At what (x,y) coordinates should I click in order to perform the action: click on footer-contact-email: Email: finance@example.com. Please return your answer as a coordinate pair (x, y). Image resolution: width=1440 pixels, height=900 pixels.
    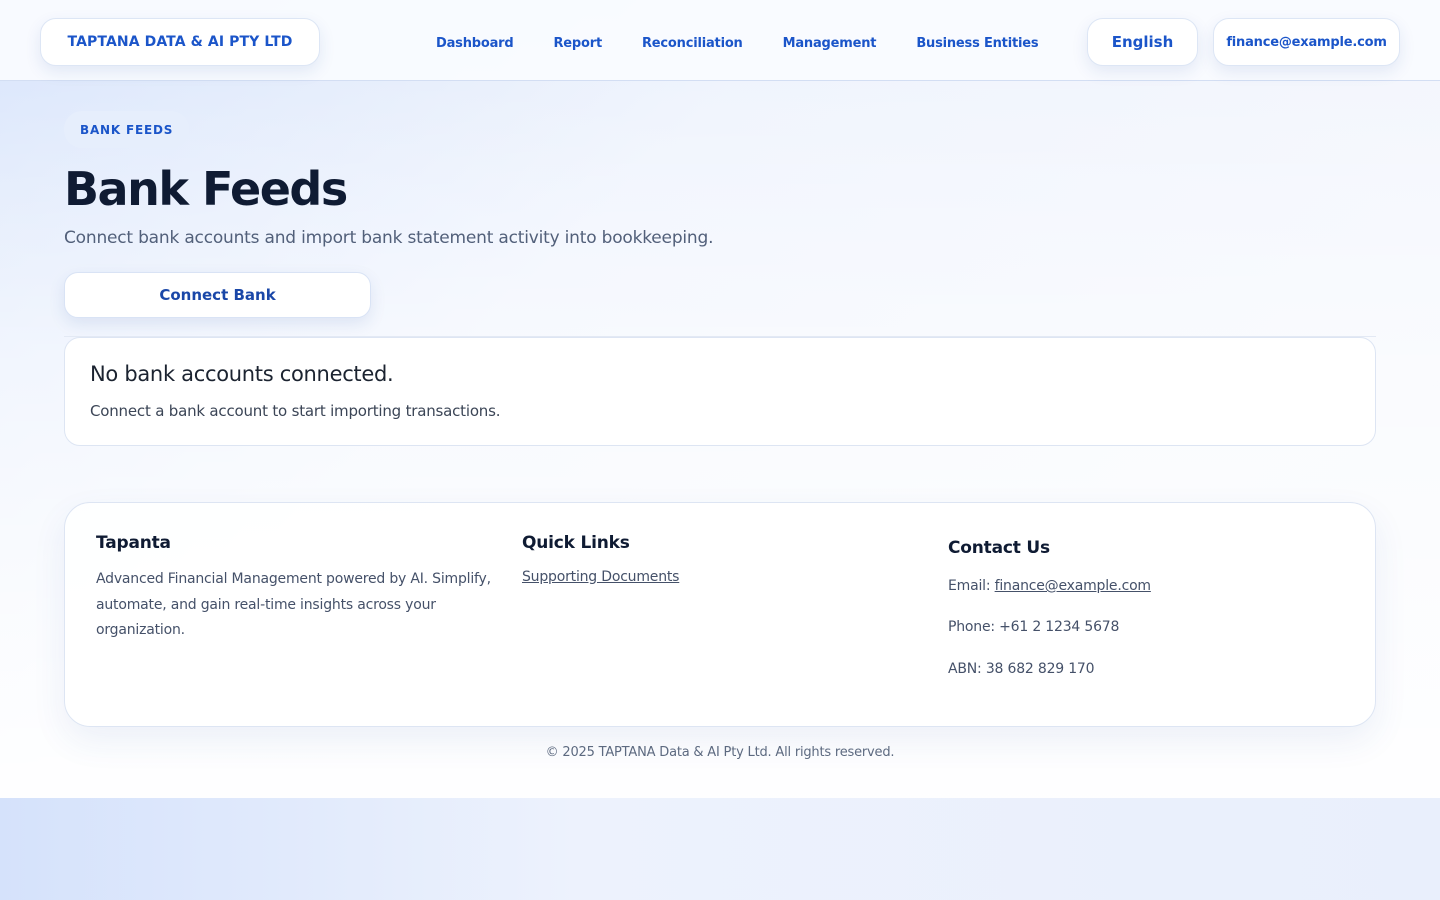
    Looking at the image, I should click on (1049, 586).